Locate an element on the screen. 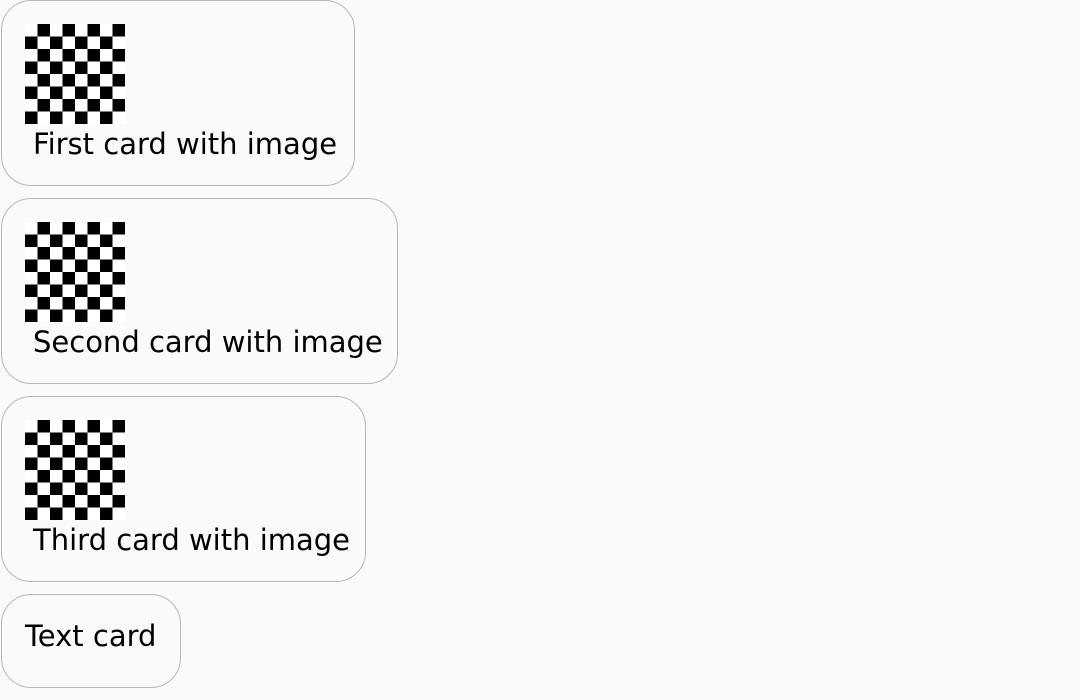 This screenshot has height=700, width=1080. card-text: Second card with image is located at coordinates (208, 342).